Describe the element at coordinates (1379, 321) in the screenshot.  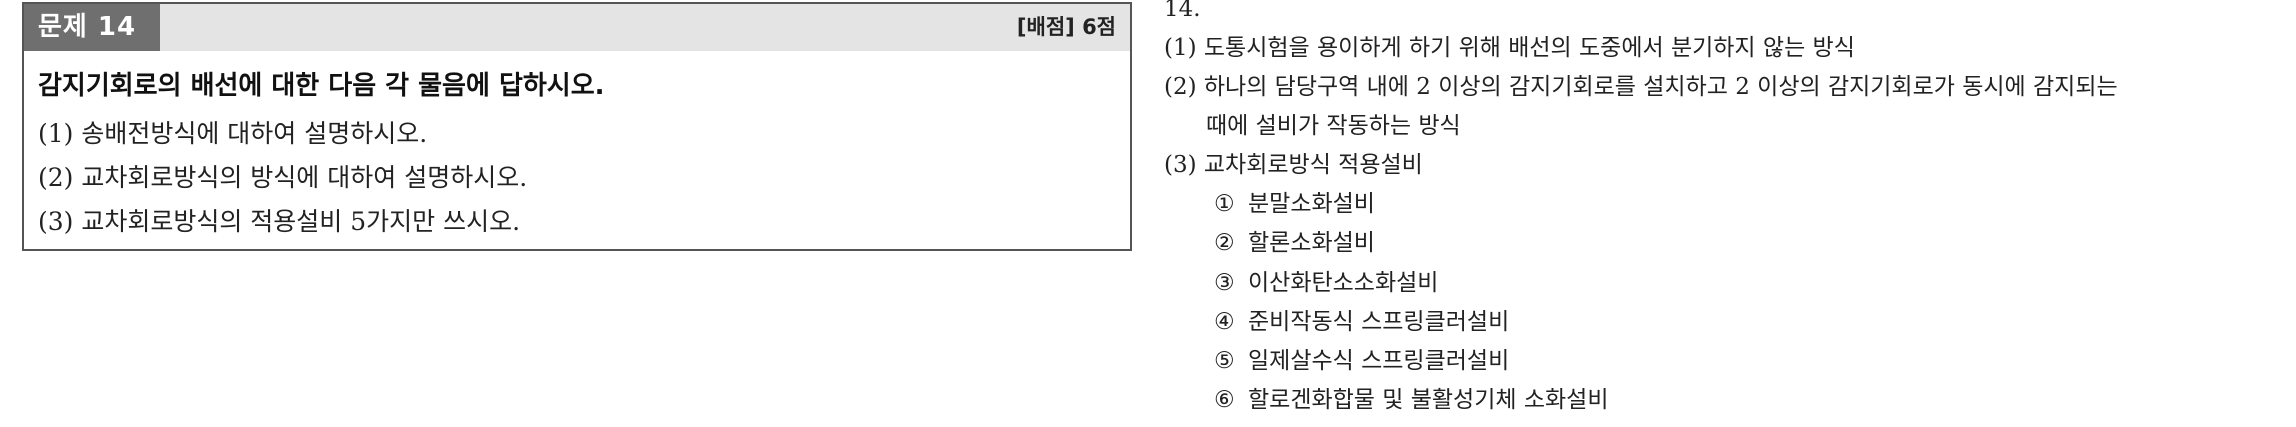
I see `list-text: 준비작동식 스프링클러설비` at that location.